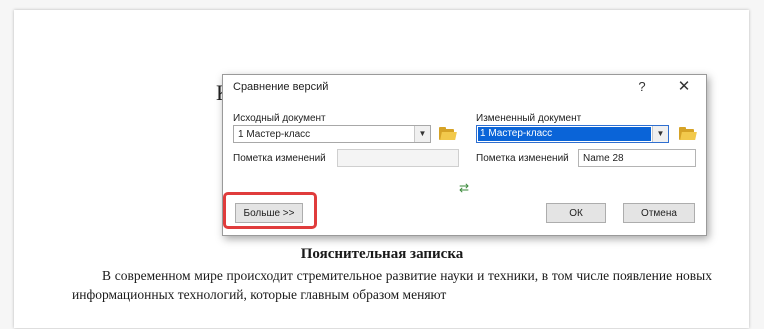 The image size is (764, 329). Describe the element at coordinates (464, 188) in the screenshot. I see `swap-documents-icon: ⇄` at that location.